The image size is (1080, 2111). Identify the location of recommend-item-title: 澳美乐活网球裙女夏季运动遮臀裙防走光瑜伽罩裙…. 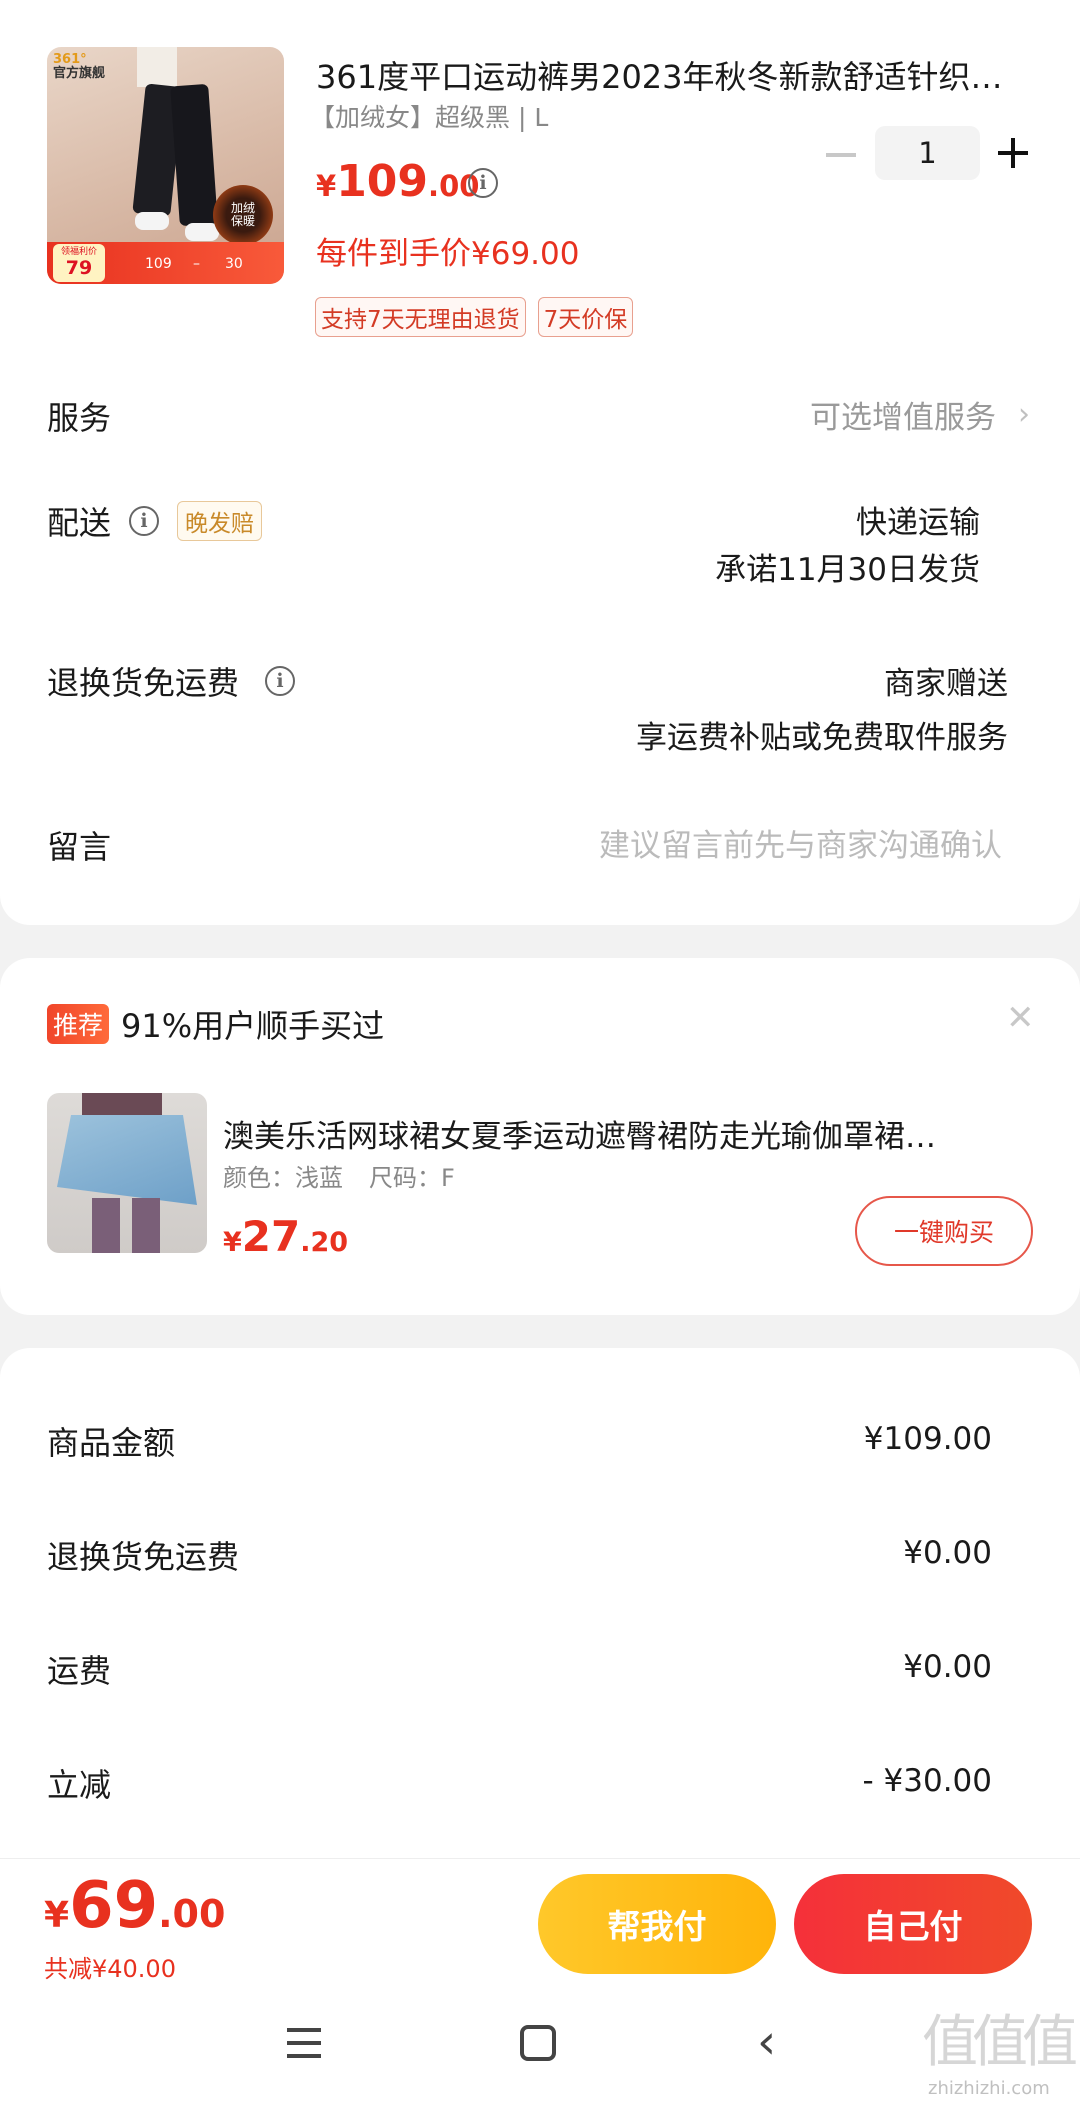
(618, 1133).